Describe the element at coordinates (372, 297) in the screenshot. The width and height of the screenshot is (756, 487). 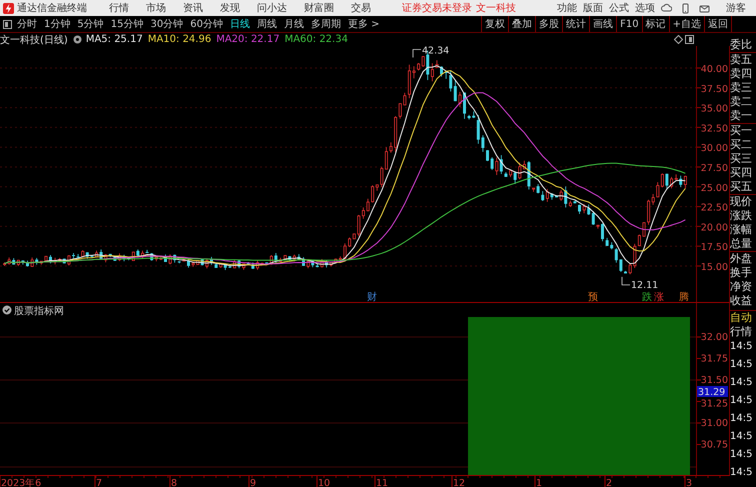
I see `event-marker: 财` at that location.